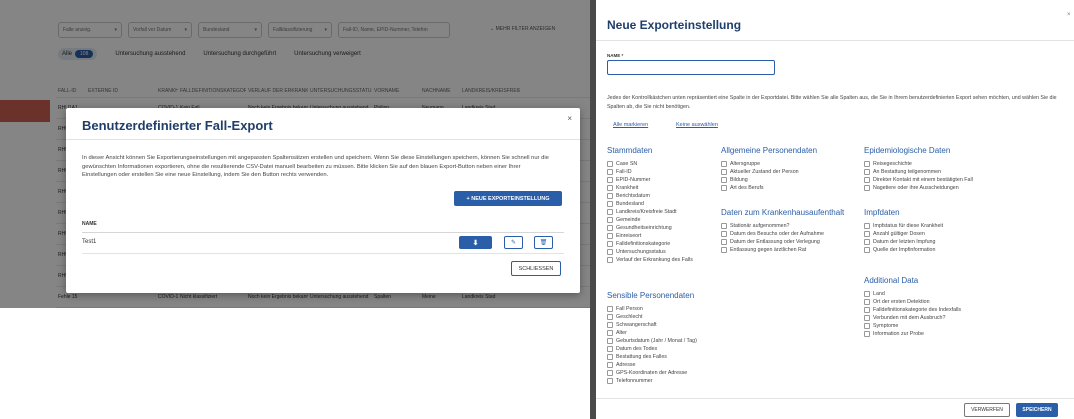 This screenshot has height=419, width=1074. I want to click on column-checkbox: Geschlecht, so click(652, 317).